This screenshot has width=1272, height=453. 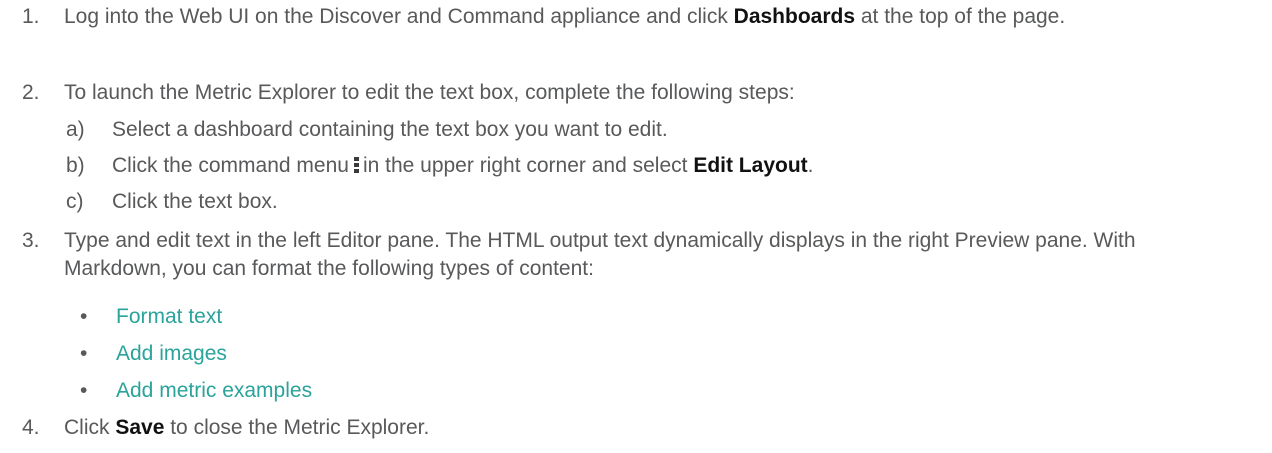 I want to click on substep-letter: a), so click(x=75, y=129).